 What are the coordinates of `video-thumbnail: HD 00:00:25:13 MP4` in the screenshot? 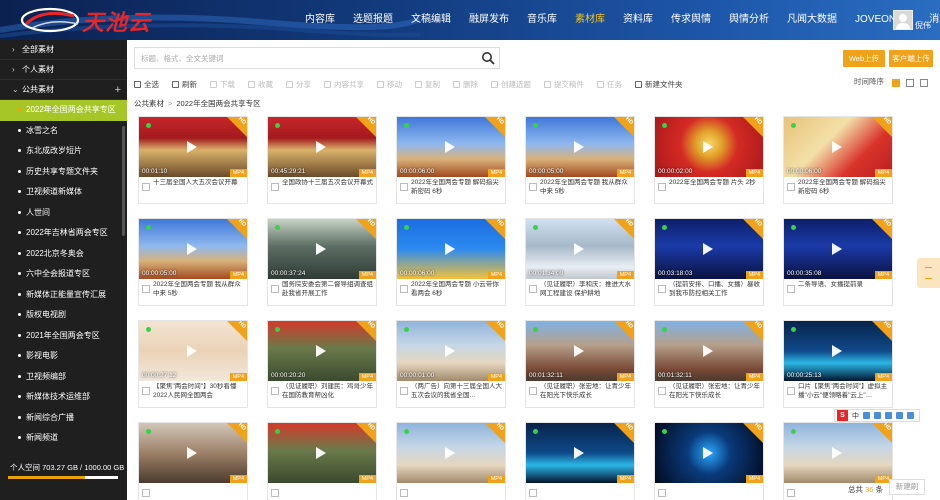 It's located at (838, 351).